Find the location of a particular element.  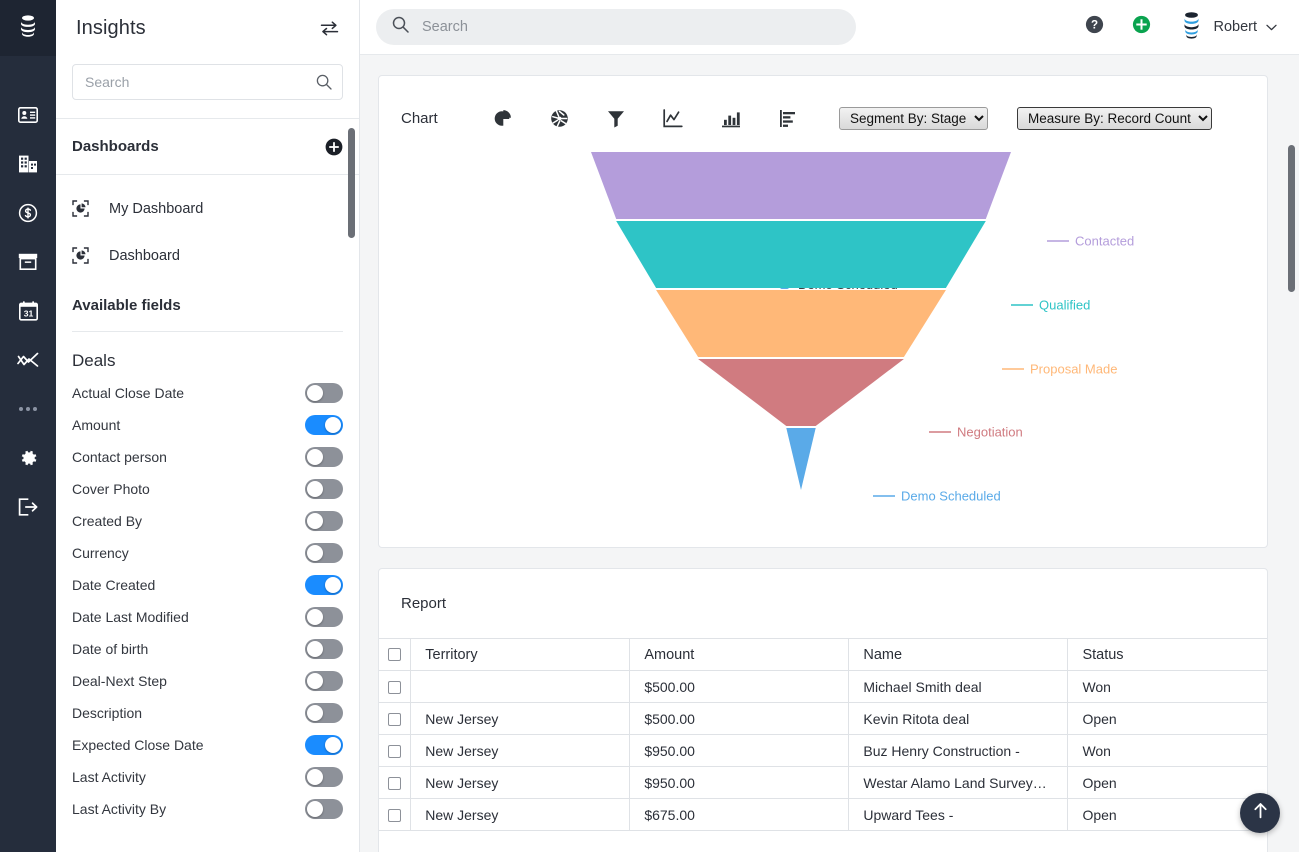

sidebar-search is located at coordinates (207, 82).